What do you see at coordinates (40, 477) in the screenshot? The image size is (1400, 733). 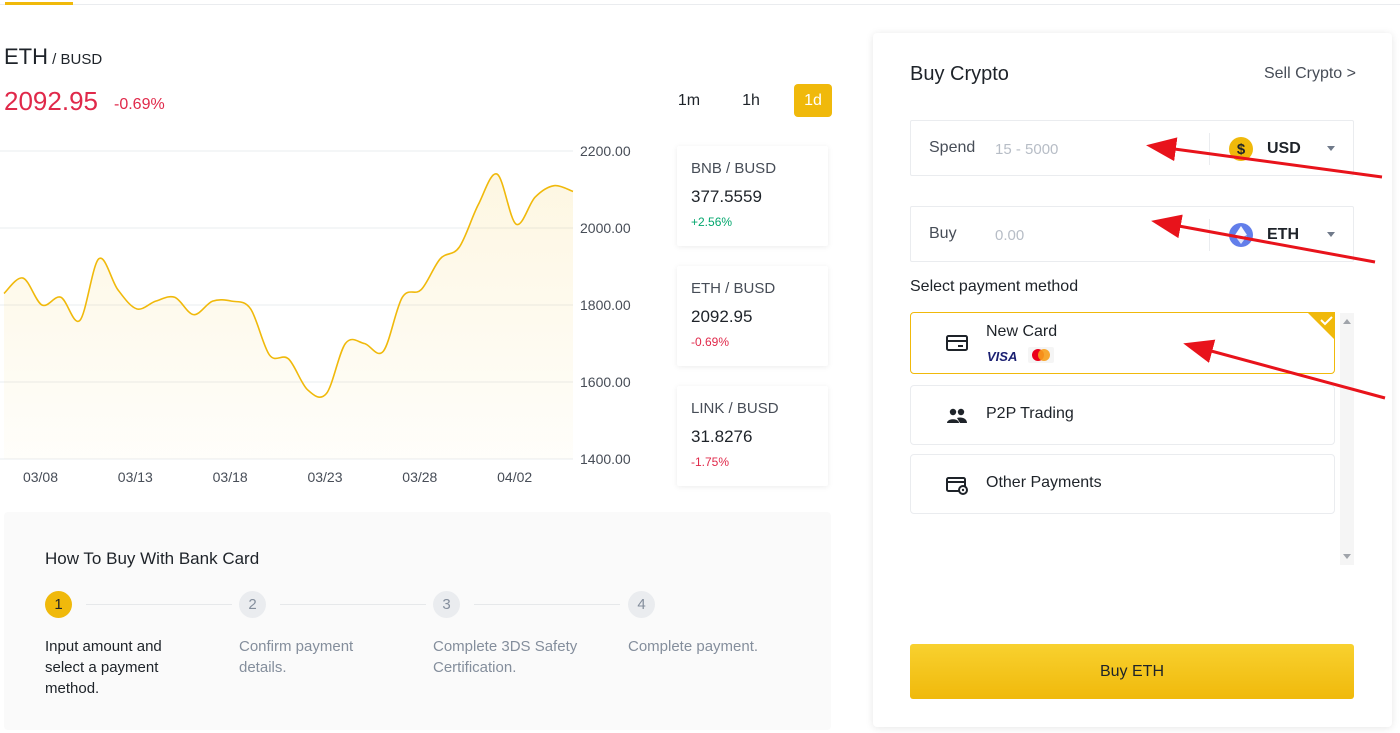 I see `x-tick-label: 03/08` at bounding box center [40, 477].